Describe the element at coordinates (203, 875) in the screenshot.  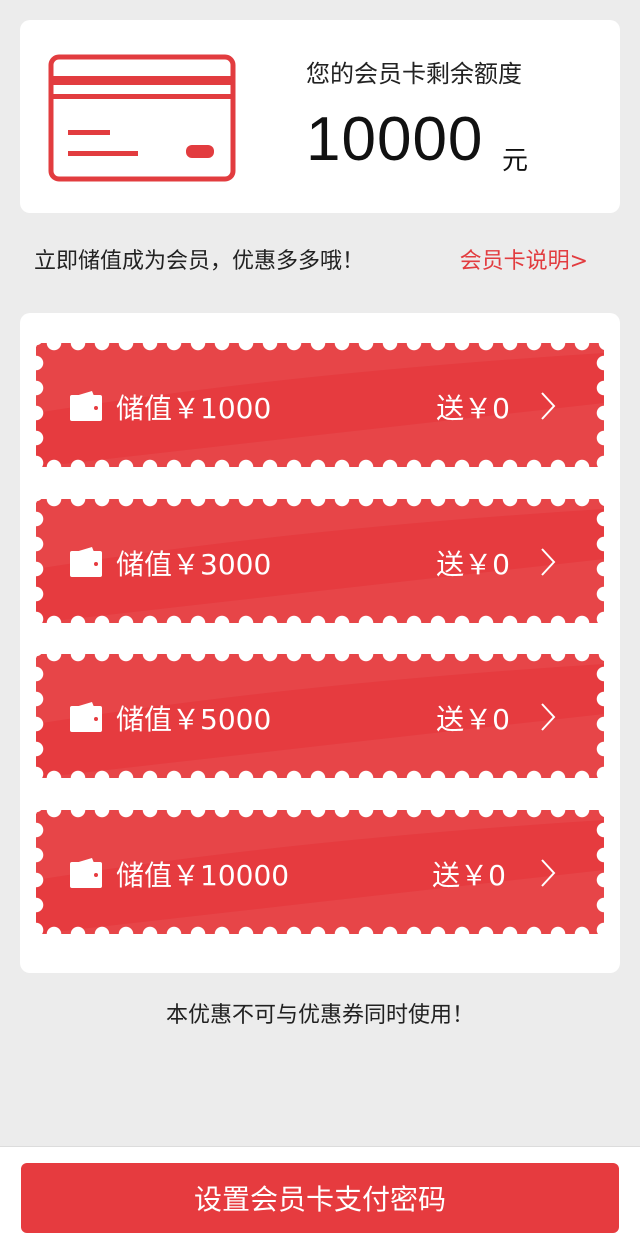
I see `recharge-amount: 储值￥10000` at that location.